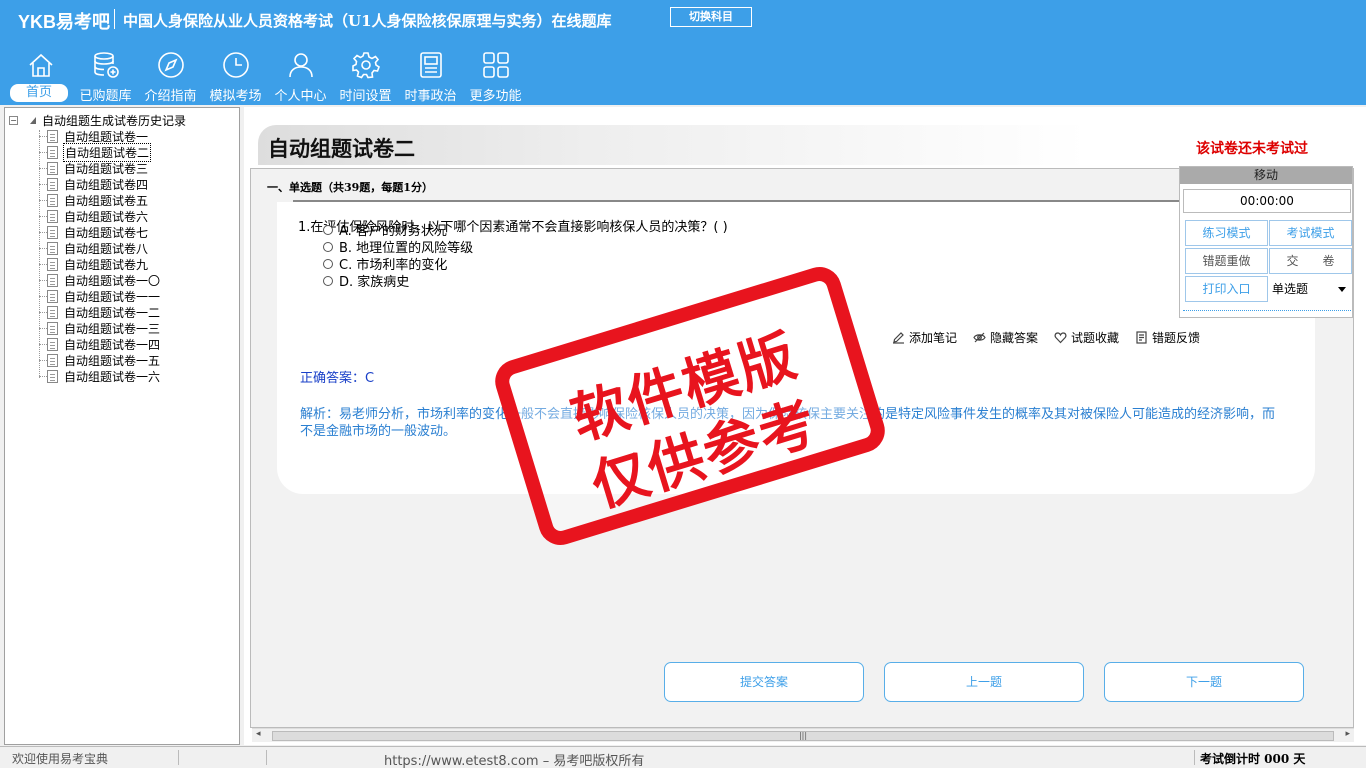 Image resolution: width=1366 pixels, height=768 pixels. What do you see at coordinates (1226, 261) in the screenshot?
I see `redo-wrong-button: 错题重做` at bounding box center [1226, 261].